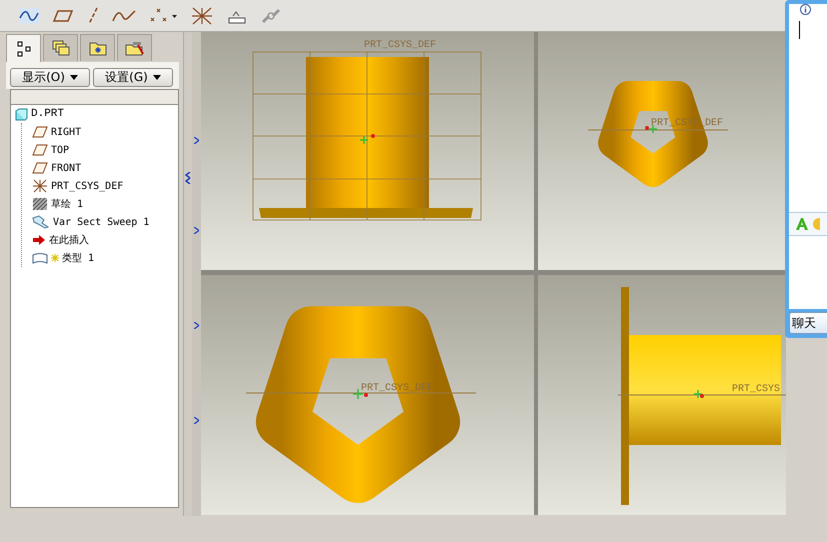 The width and height of the screenshot is (827, 542). What do you see at coordinates (808, 323) in the screenshot?
I see `chat-button: 聊天` at bounding box center [808, 323].